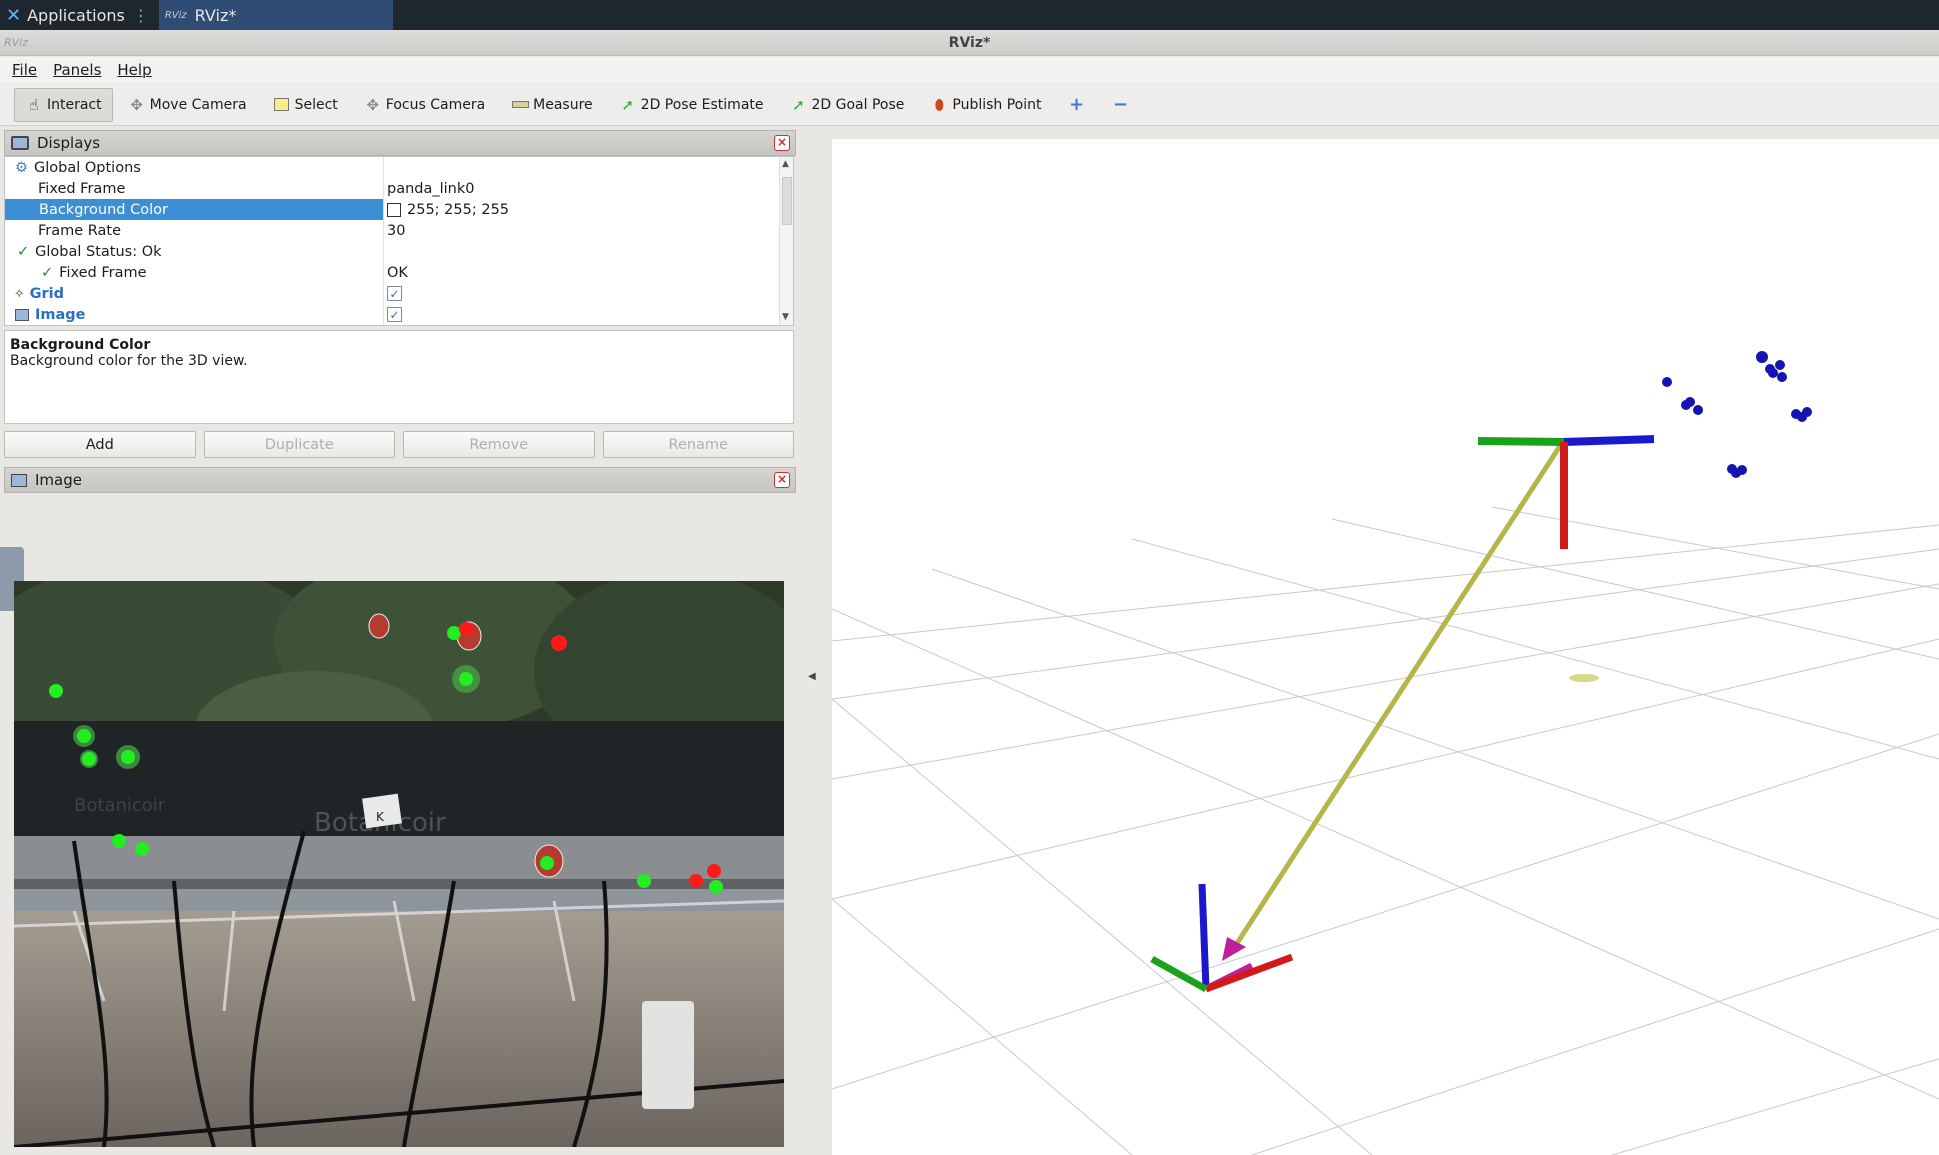 This screenshot has height=1155, width=1939. Describe the element at coordinates (74, 104) in the screenshot. I see `interact-label: Interact` at that location.